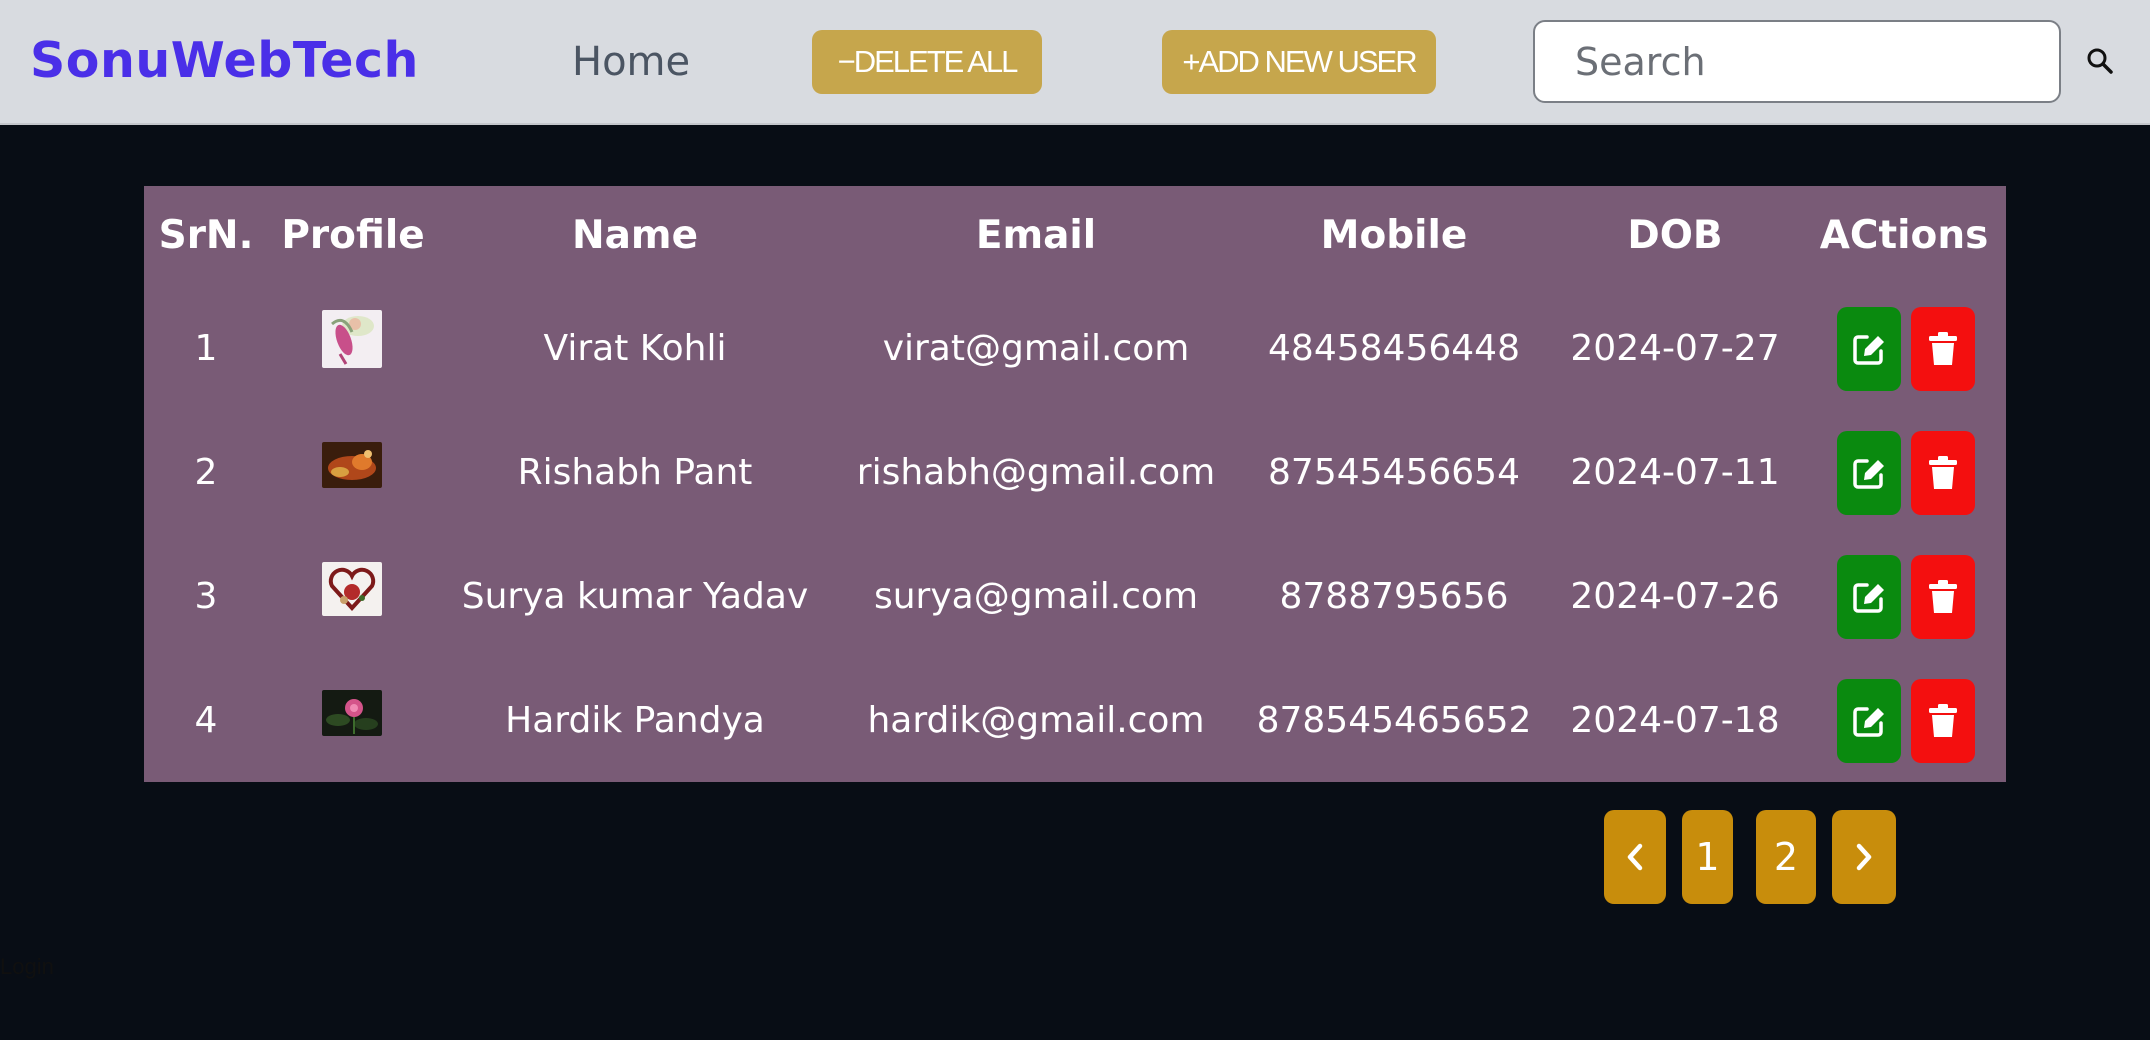 The width and height of the screenshot is (2150, 1040). I want to click on pagination-prev-button, so click(1635, 857).